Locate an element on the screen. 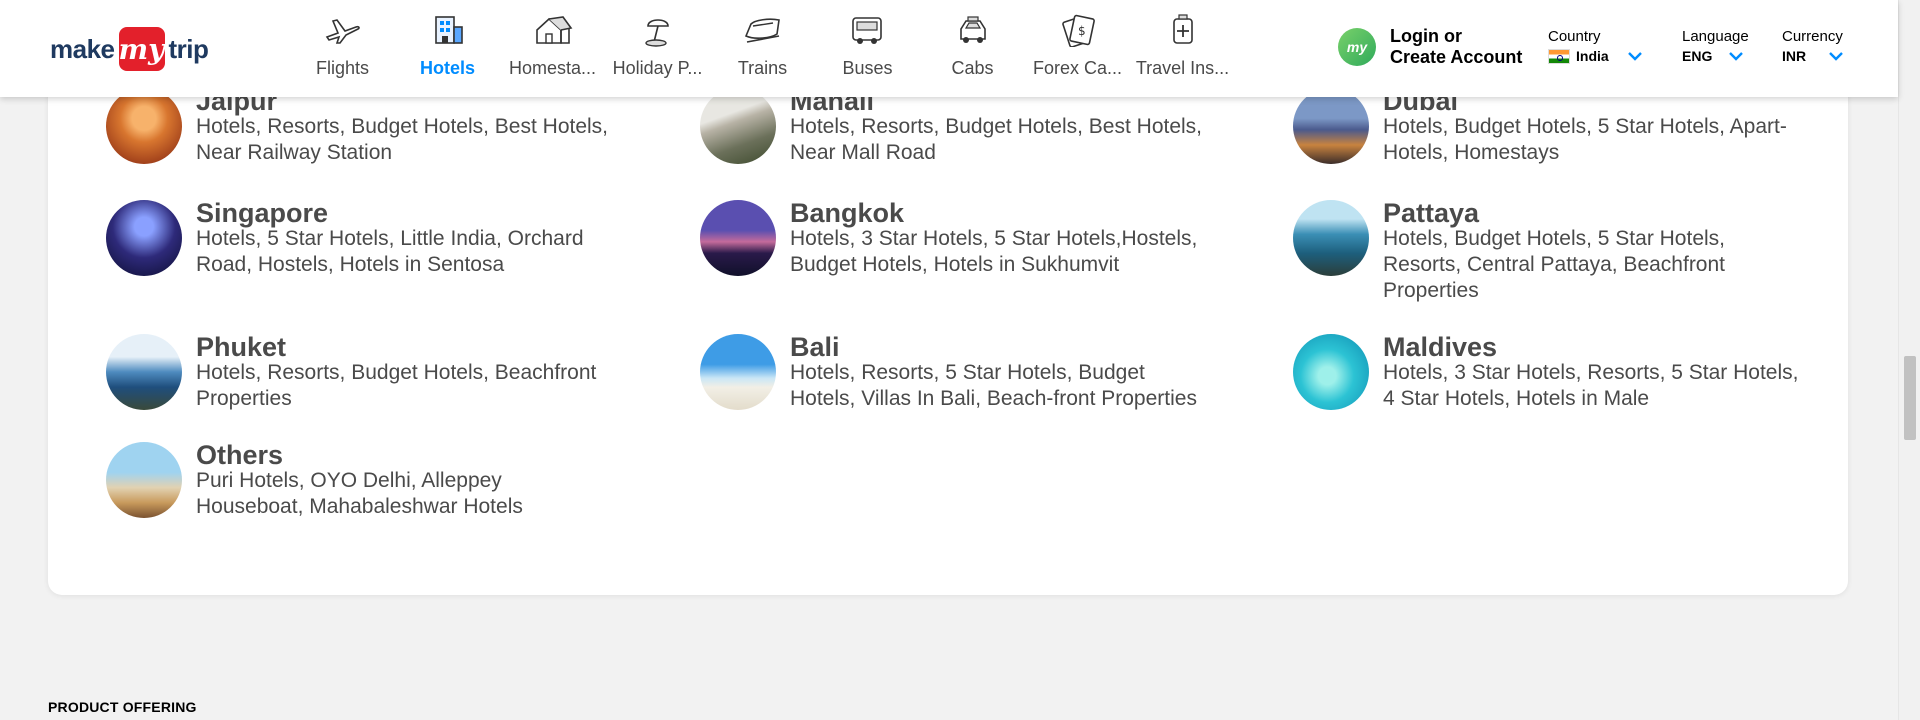 The height and width of the screenshot is (720, 1920). bangkok-thumbnail is located at coordinates (738, 238).